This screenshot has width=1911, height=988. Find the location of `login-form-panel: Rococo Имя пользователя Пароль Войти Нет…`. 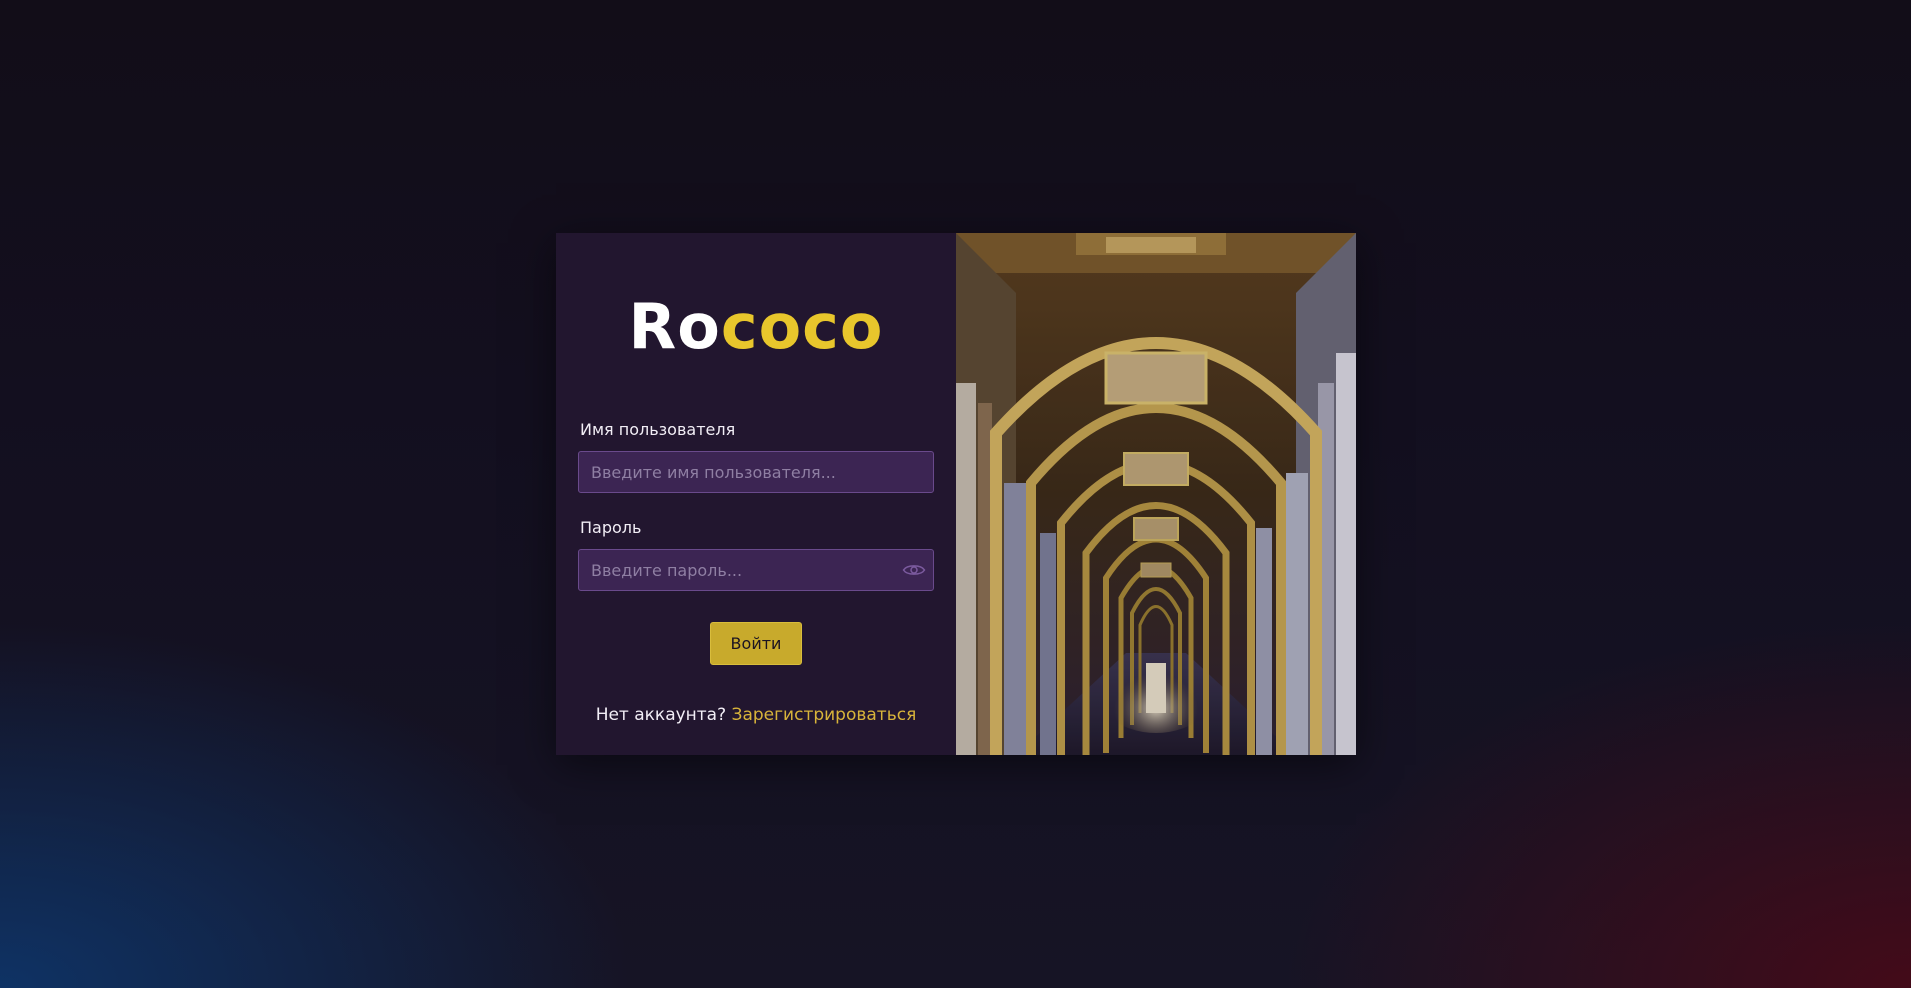

login-form-panel: Rococo Имя пользователя Пароль Войти Нет… is located at coordinates (756, 494).